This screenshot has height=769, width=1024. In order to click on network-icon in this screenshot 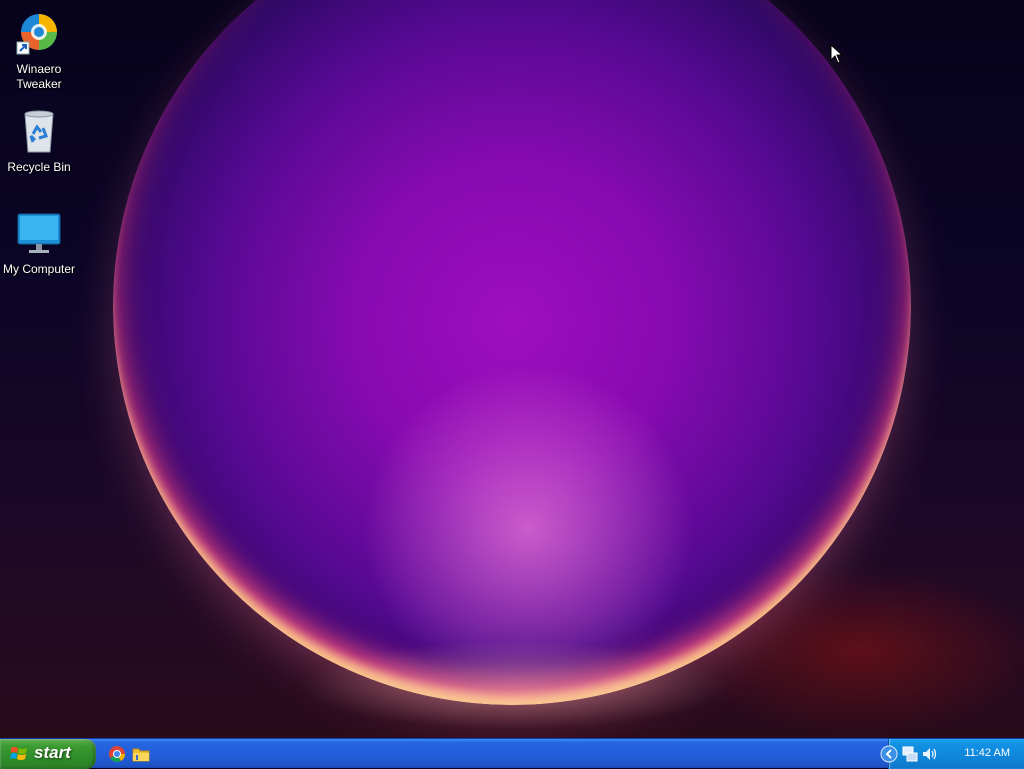, I will do `click(910, 754)`.